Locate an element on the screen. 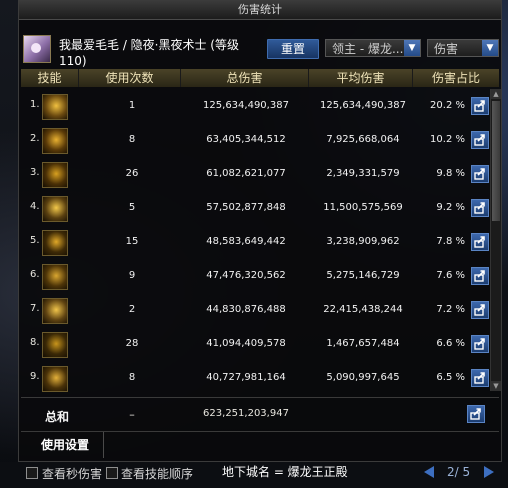 This screenshot has width=508, height=488. total-damage: 47,476,320,562 is located at coordinates (246, 275).